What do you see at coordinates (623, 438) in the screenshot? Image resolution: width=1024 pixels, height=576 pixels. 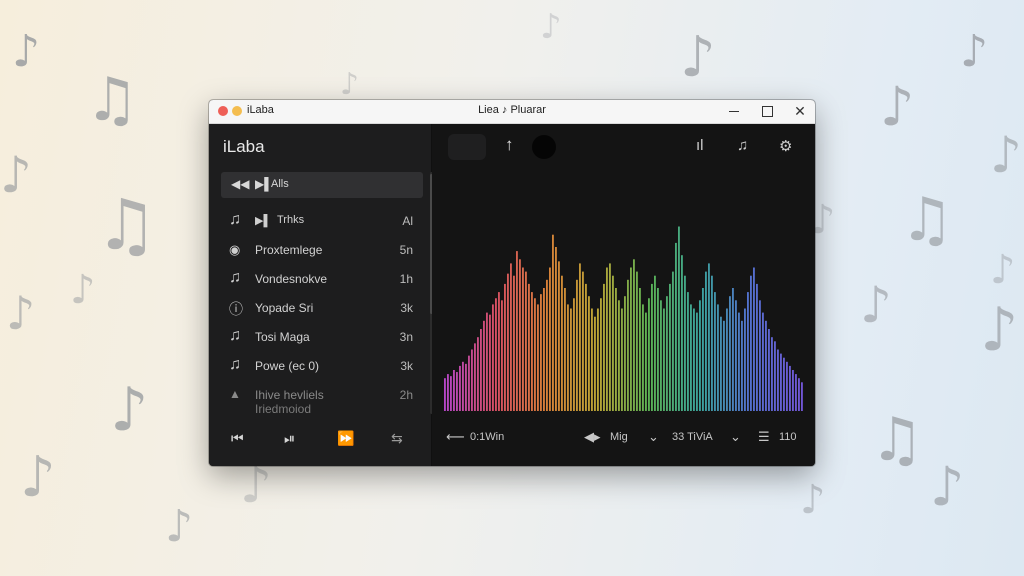 I see `bottom-bar: ⟵ 0:1Win ◀▸ Mig ⌄ 33 TiViA ⌄ ☰ 110` at bounding box center [623, 438].